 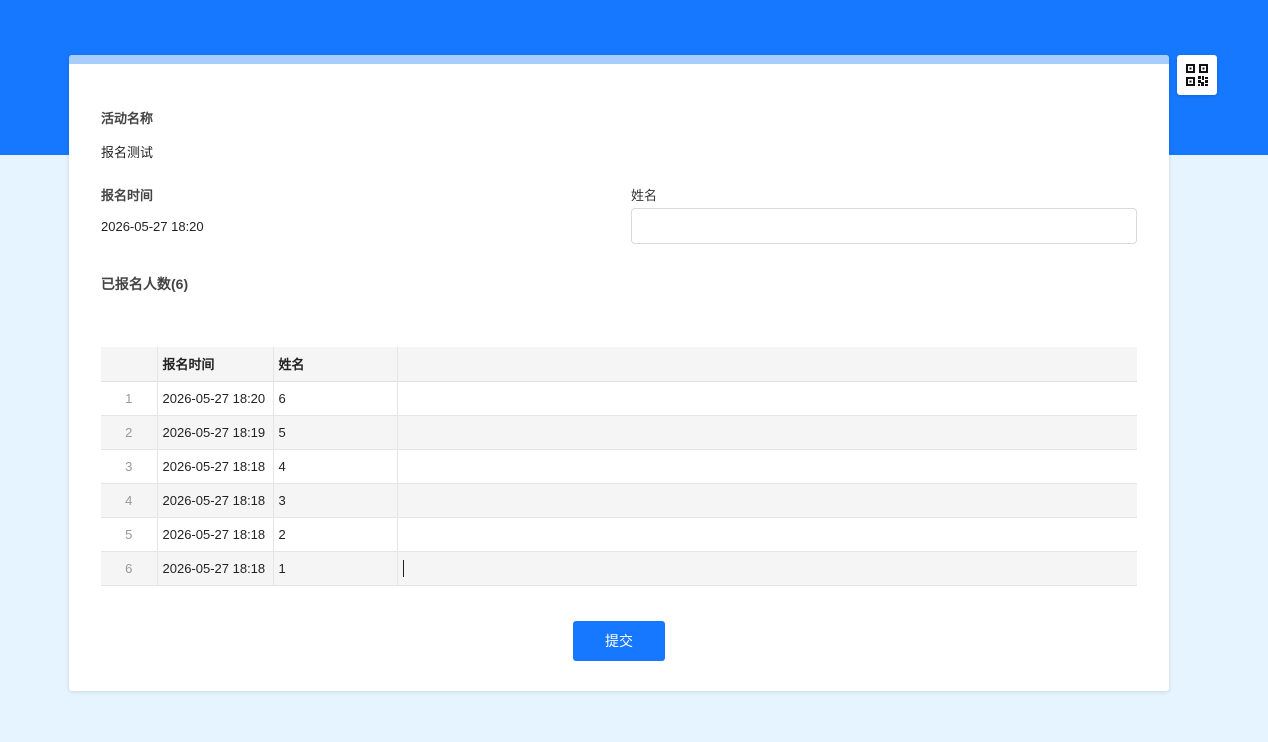 What do you see at coordinates (884, 226) in the screenshot?
I see `name-input` at bounding box center [884, 226].